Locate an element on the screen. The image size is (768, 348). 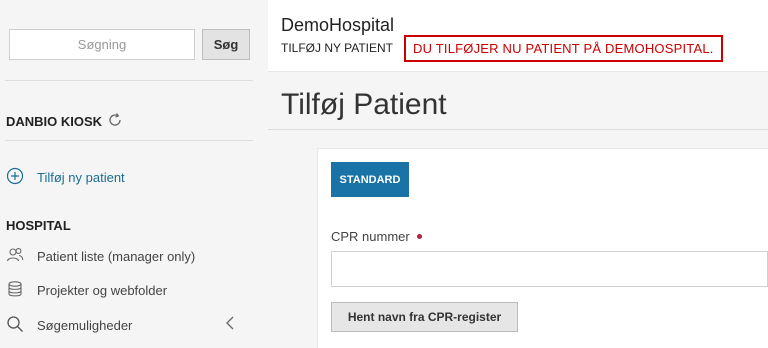
users-icon is located at coordinates (15, 256).